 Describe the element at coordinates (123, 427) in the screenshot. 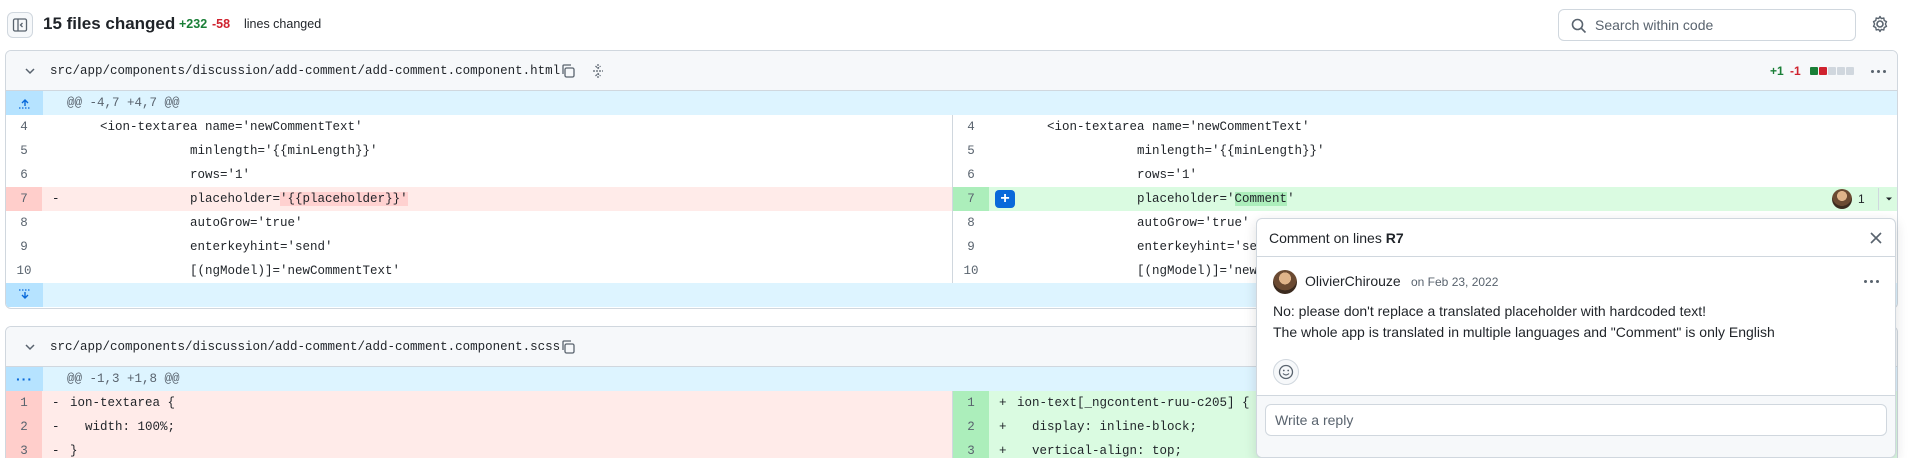

I see `code-line: width: 100%;` at that location.